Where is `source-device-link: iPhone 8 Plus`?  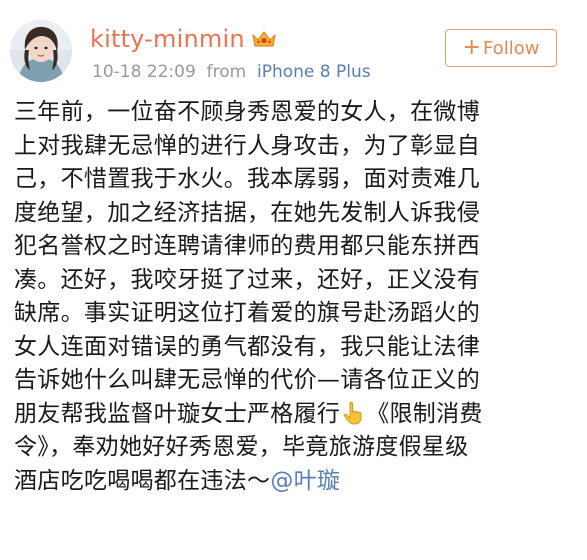
source-device-link: iPhone 8 Plus is located at coordinates (314, 72).